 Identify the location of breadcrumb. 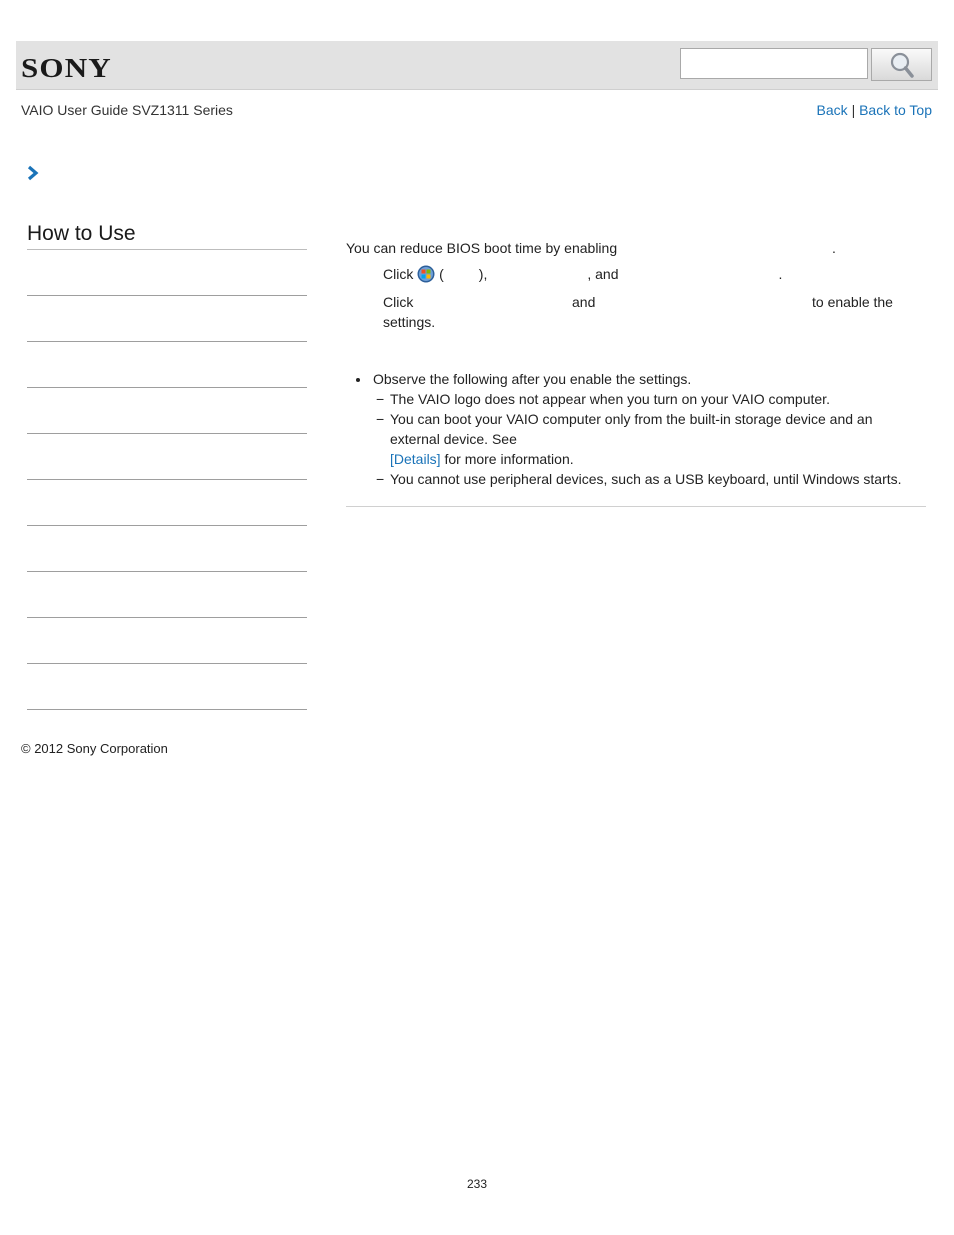
(33, 175).